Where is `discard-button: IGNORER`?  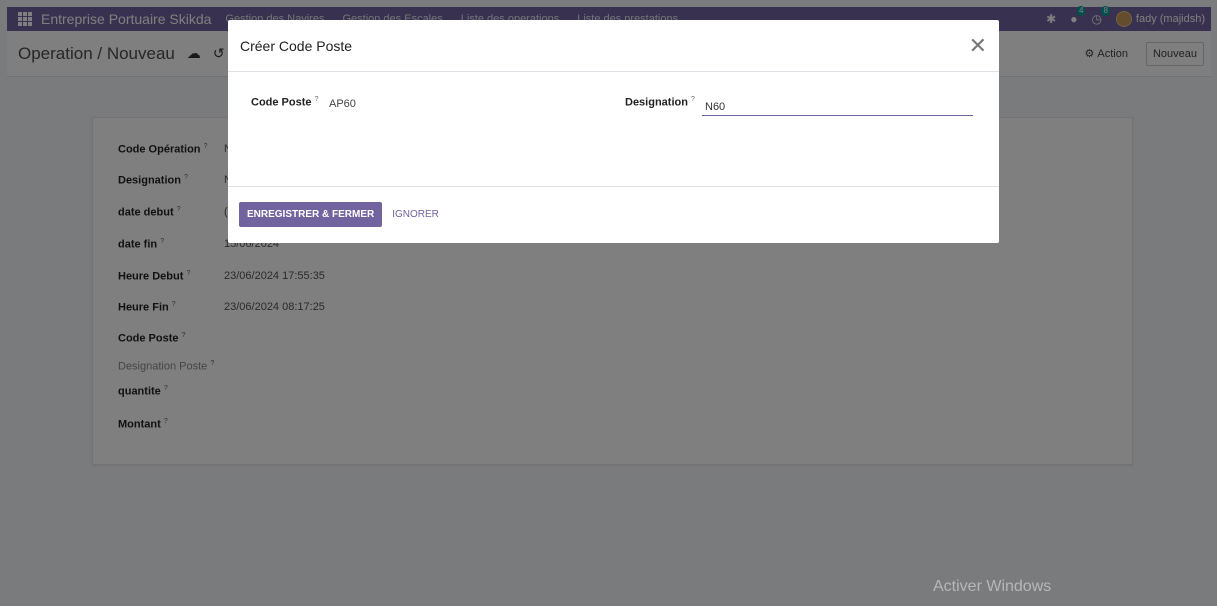
discard-button: IGNORER is located at coordinates (415, 214).